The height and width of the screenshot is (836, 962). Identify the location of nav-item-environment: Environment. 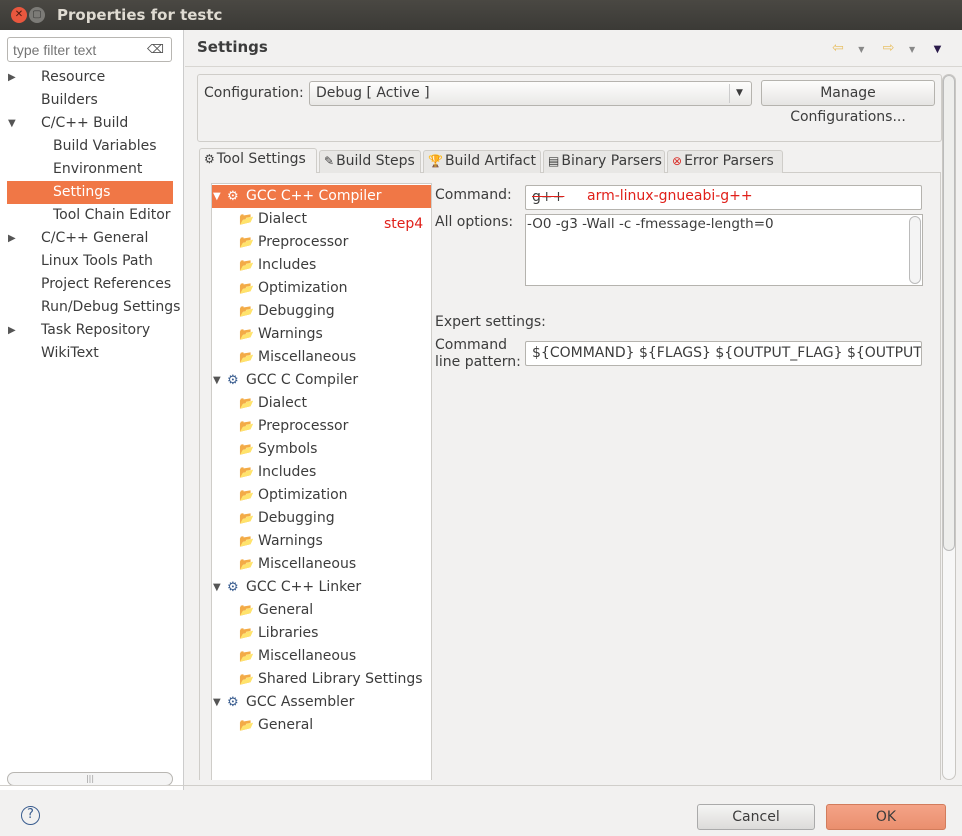
(90, 169).